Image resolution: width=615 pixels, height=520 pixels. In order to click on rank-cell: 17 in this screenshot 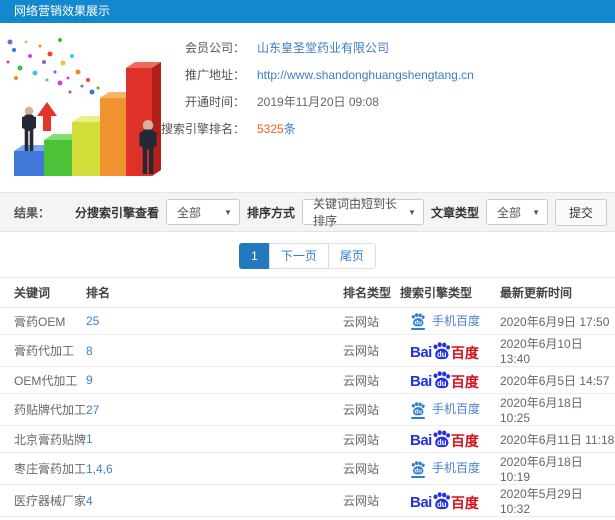, I will do `click(214, 518)`.